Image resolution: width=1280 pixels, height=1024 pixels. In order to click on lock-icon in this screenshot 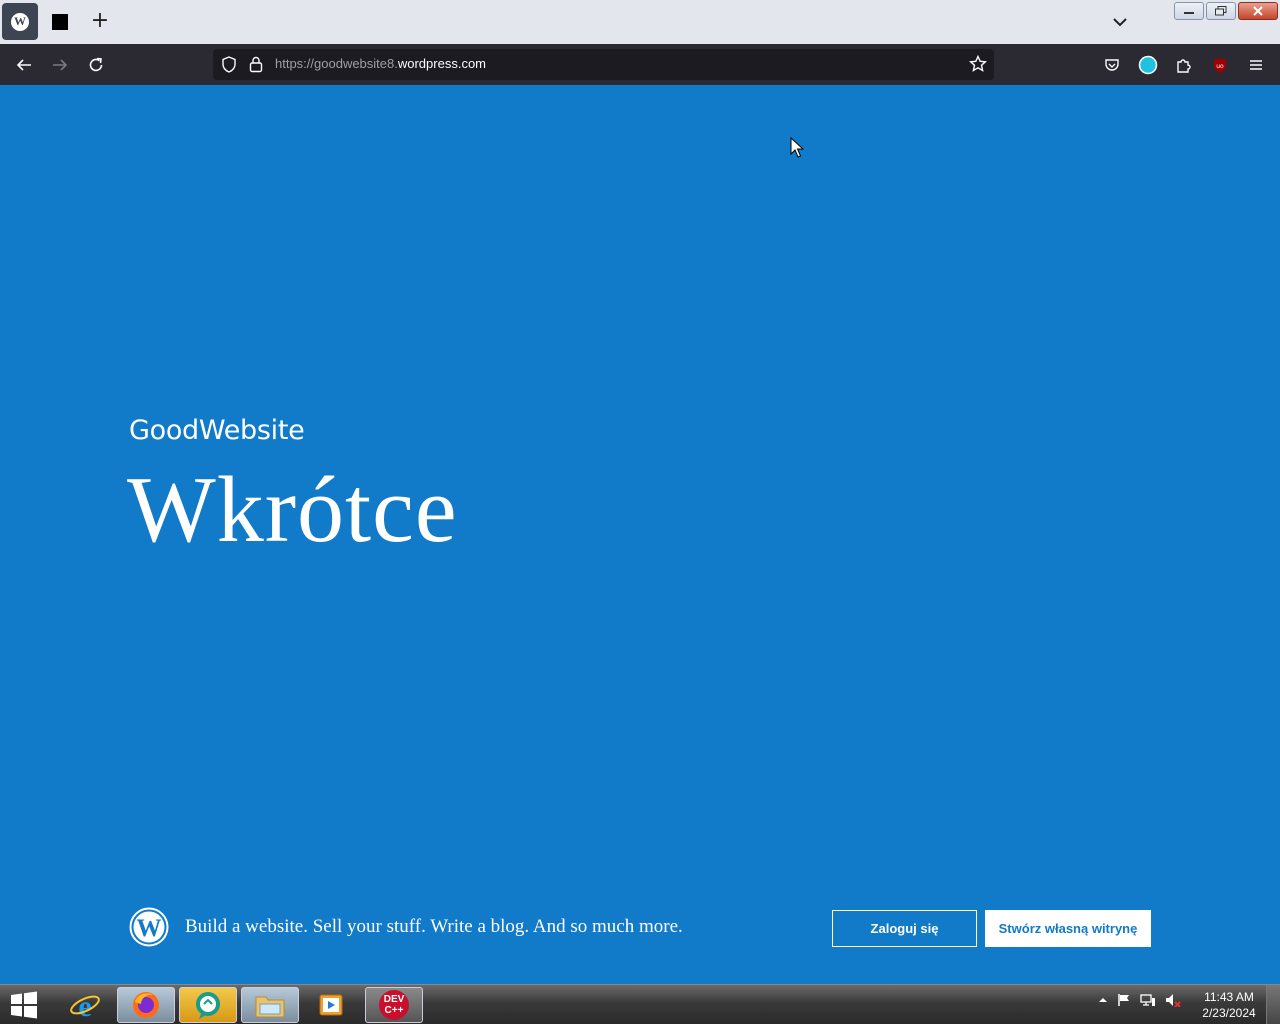, I will do `click(256, 64)`.